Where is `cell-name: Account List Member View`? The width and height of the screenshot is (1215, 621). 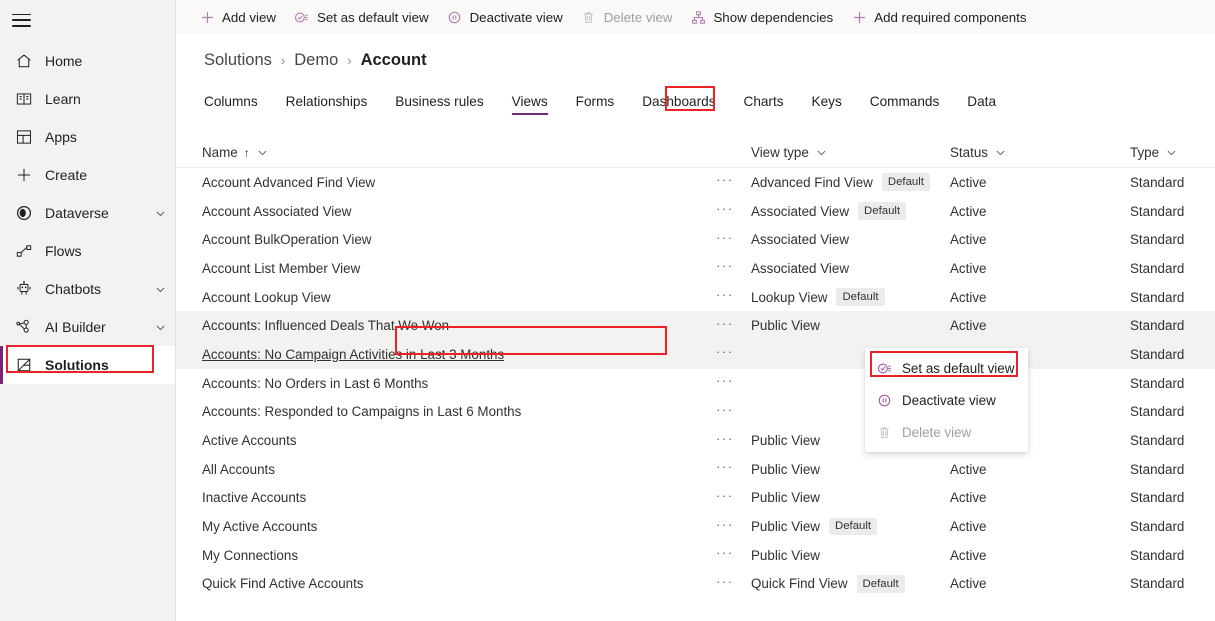
cell-name: Account List Member View is located at coordinates (459, 268).